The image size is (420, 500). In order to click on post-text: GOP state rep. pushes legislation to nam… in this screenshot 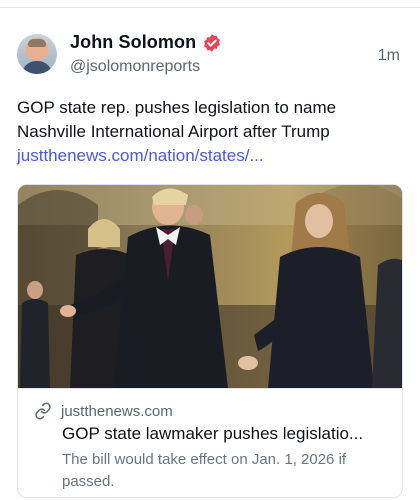, I will do `click(212, 132)`.